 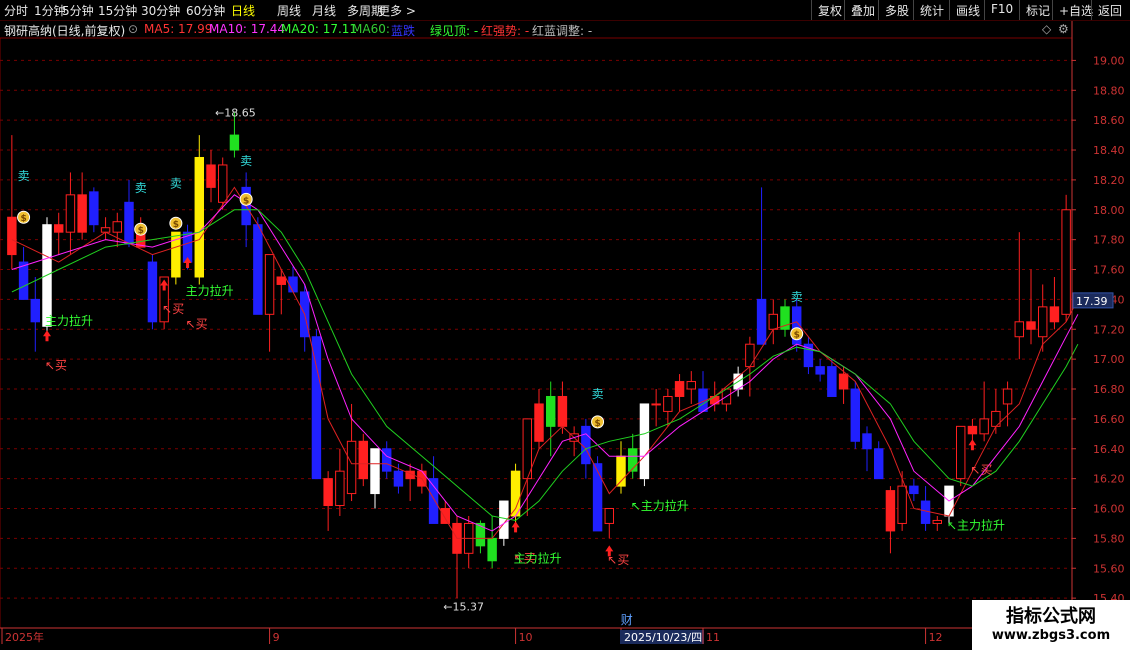 I want to click on period-tab-6: 日线, so click(x=243, y=10).